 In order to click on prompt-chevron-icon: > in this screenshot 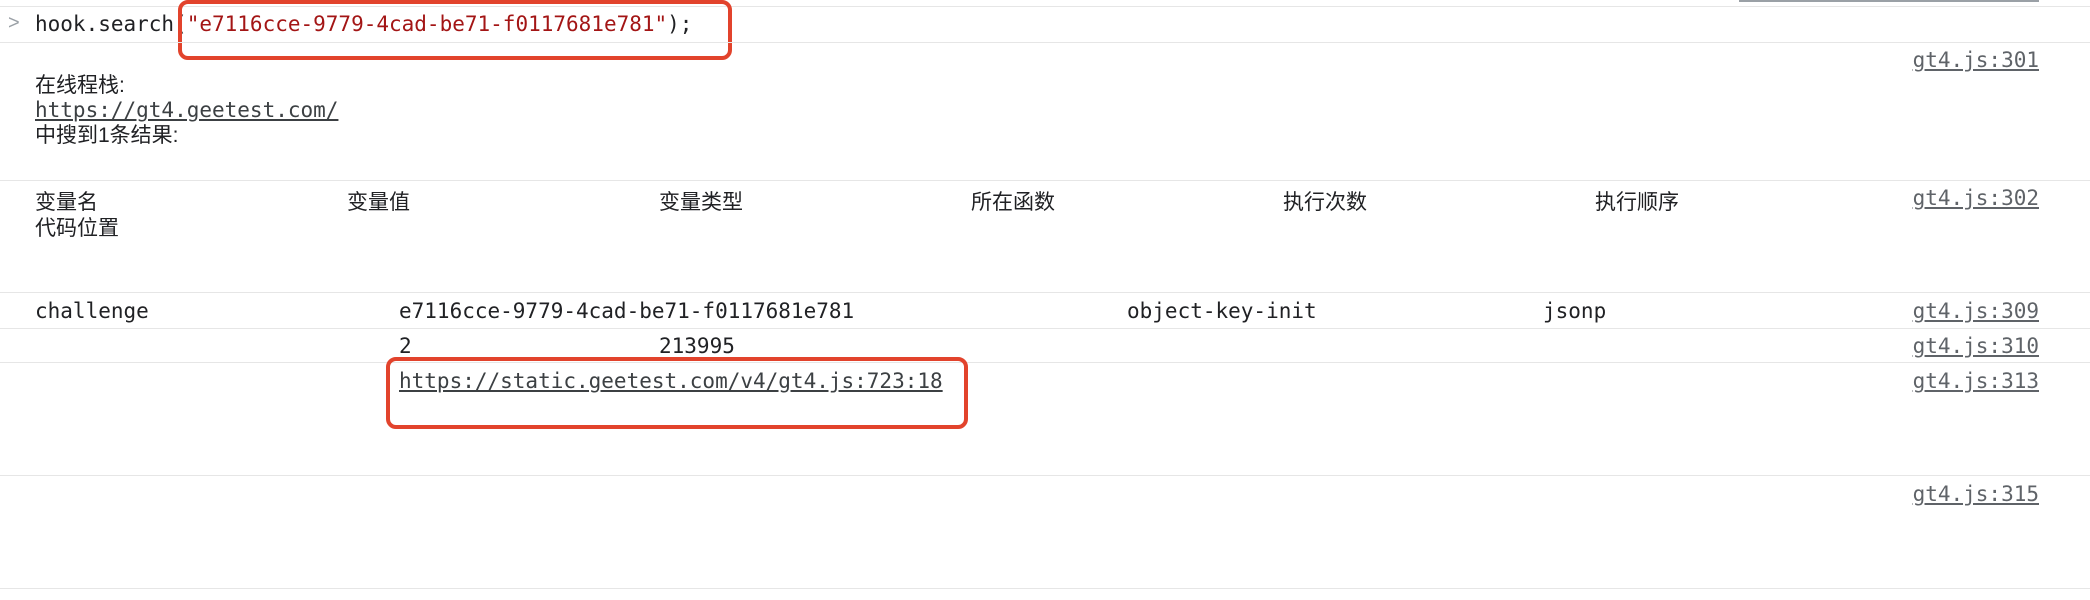, I will do `click(14, 23)`.